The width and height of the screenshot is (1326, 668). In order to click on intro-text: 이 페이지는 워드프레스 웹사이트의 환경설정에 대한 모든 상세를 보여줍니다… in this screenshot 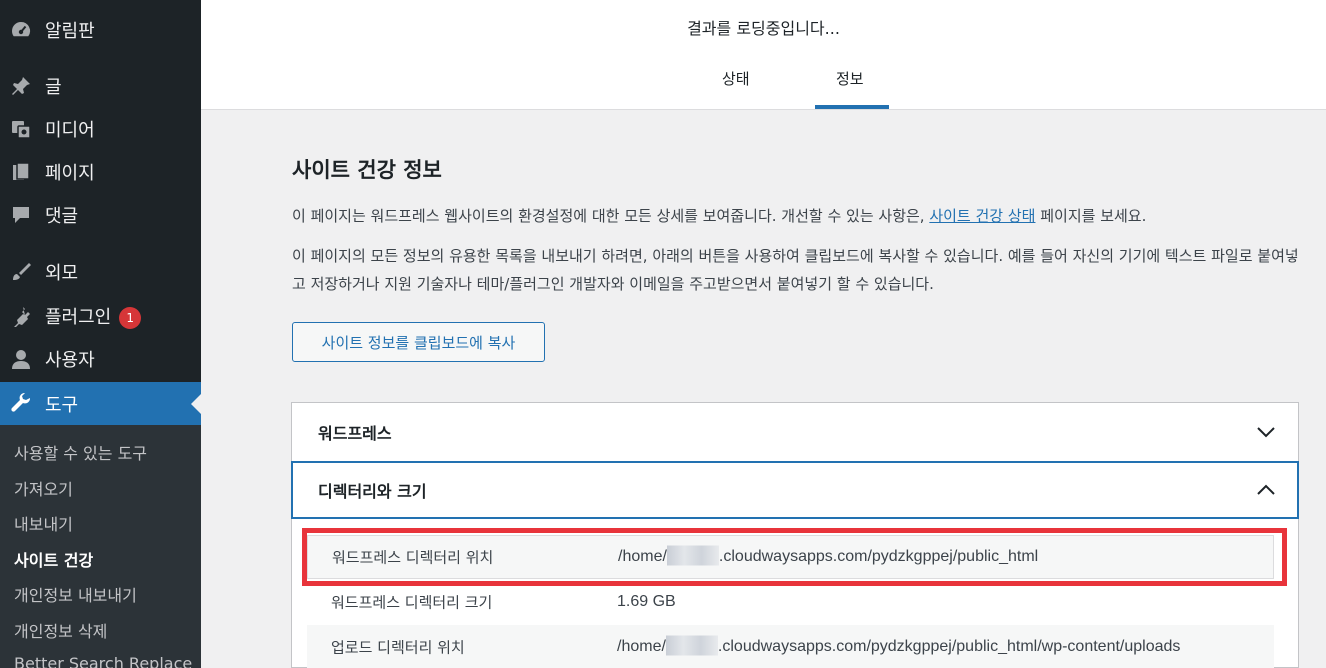, I will do `click(611, 216)`.